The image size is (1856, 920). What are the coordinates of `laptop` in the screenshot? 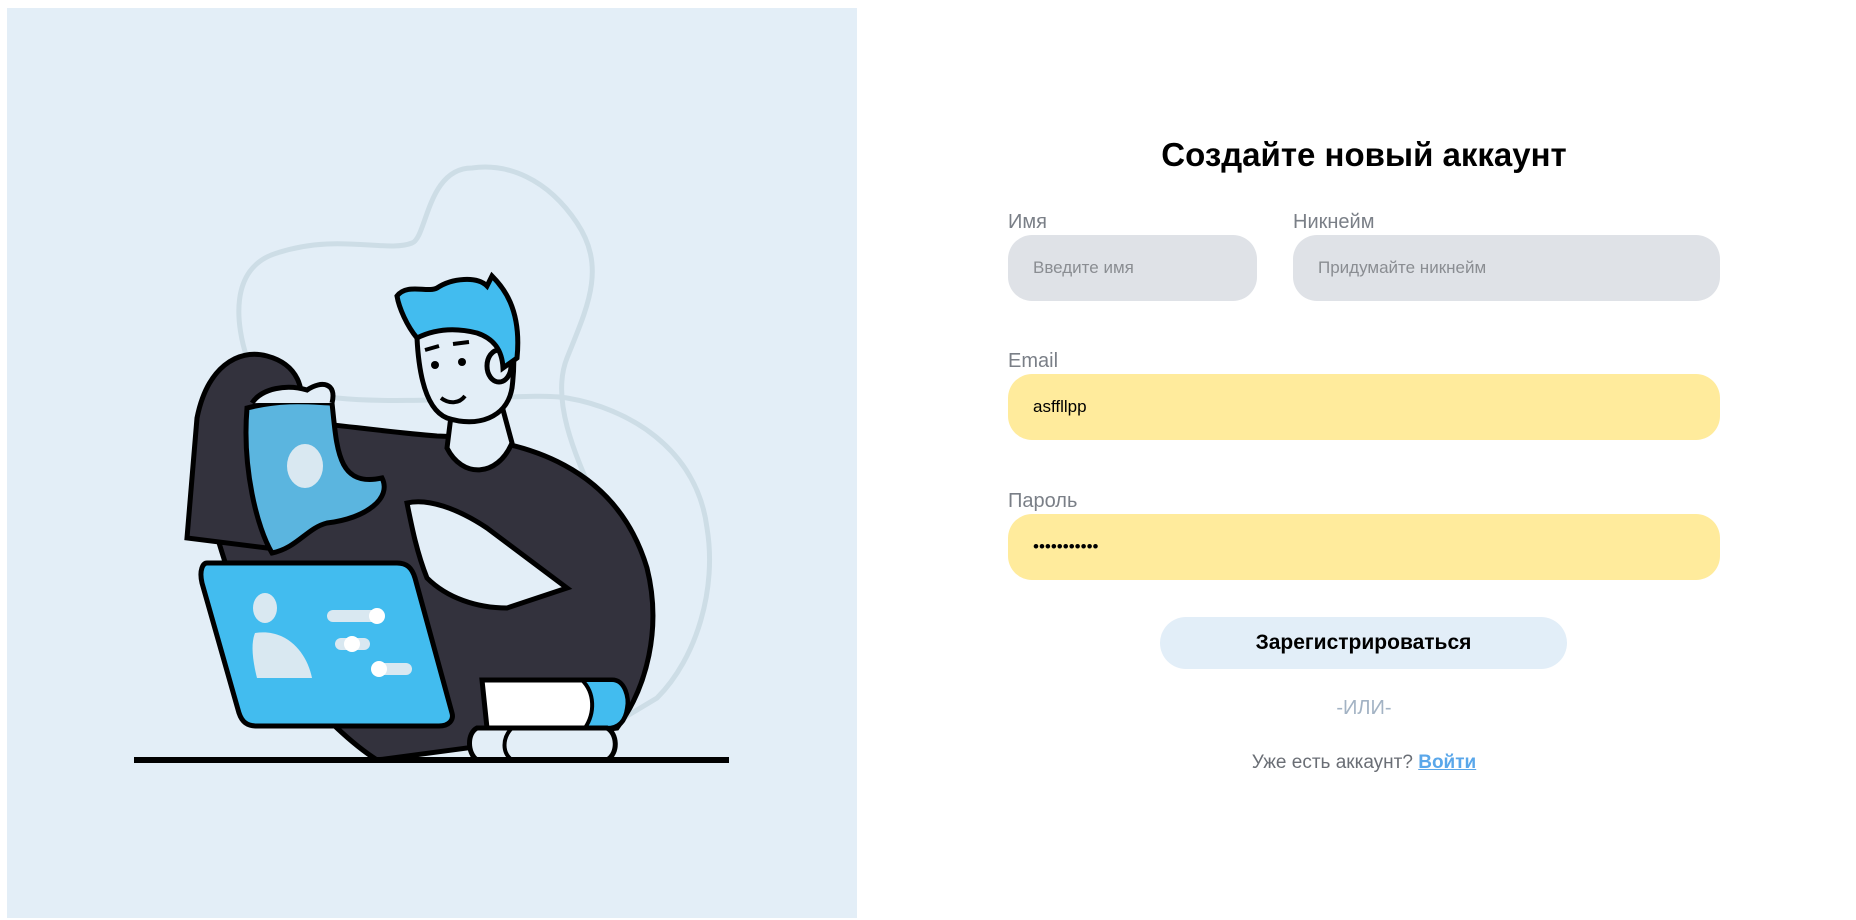 It's located at (326, 644).